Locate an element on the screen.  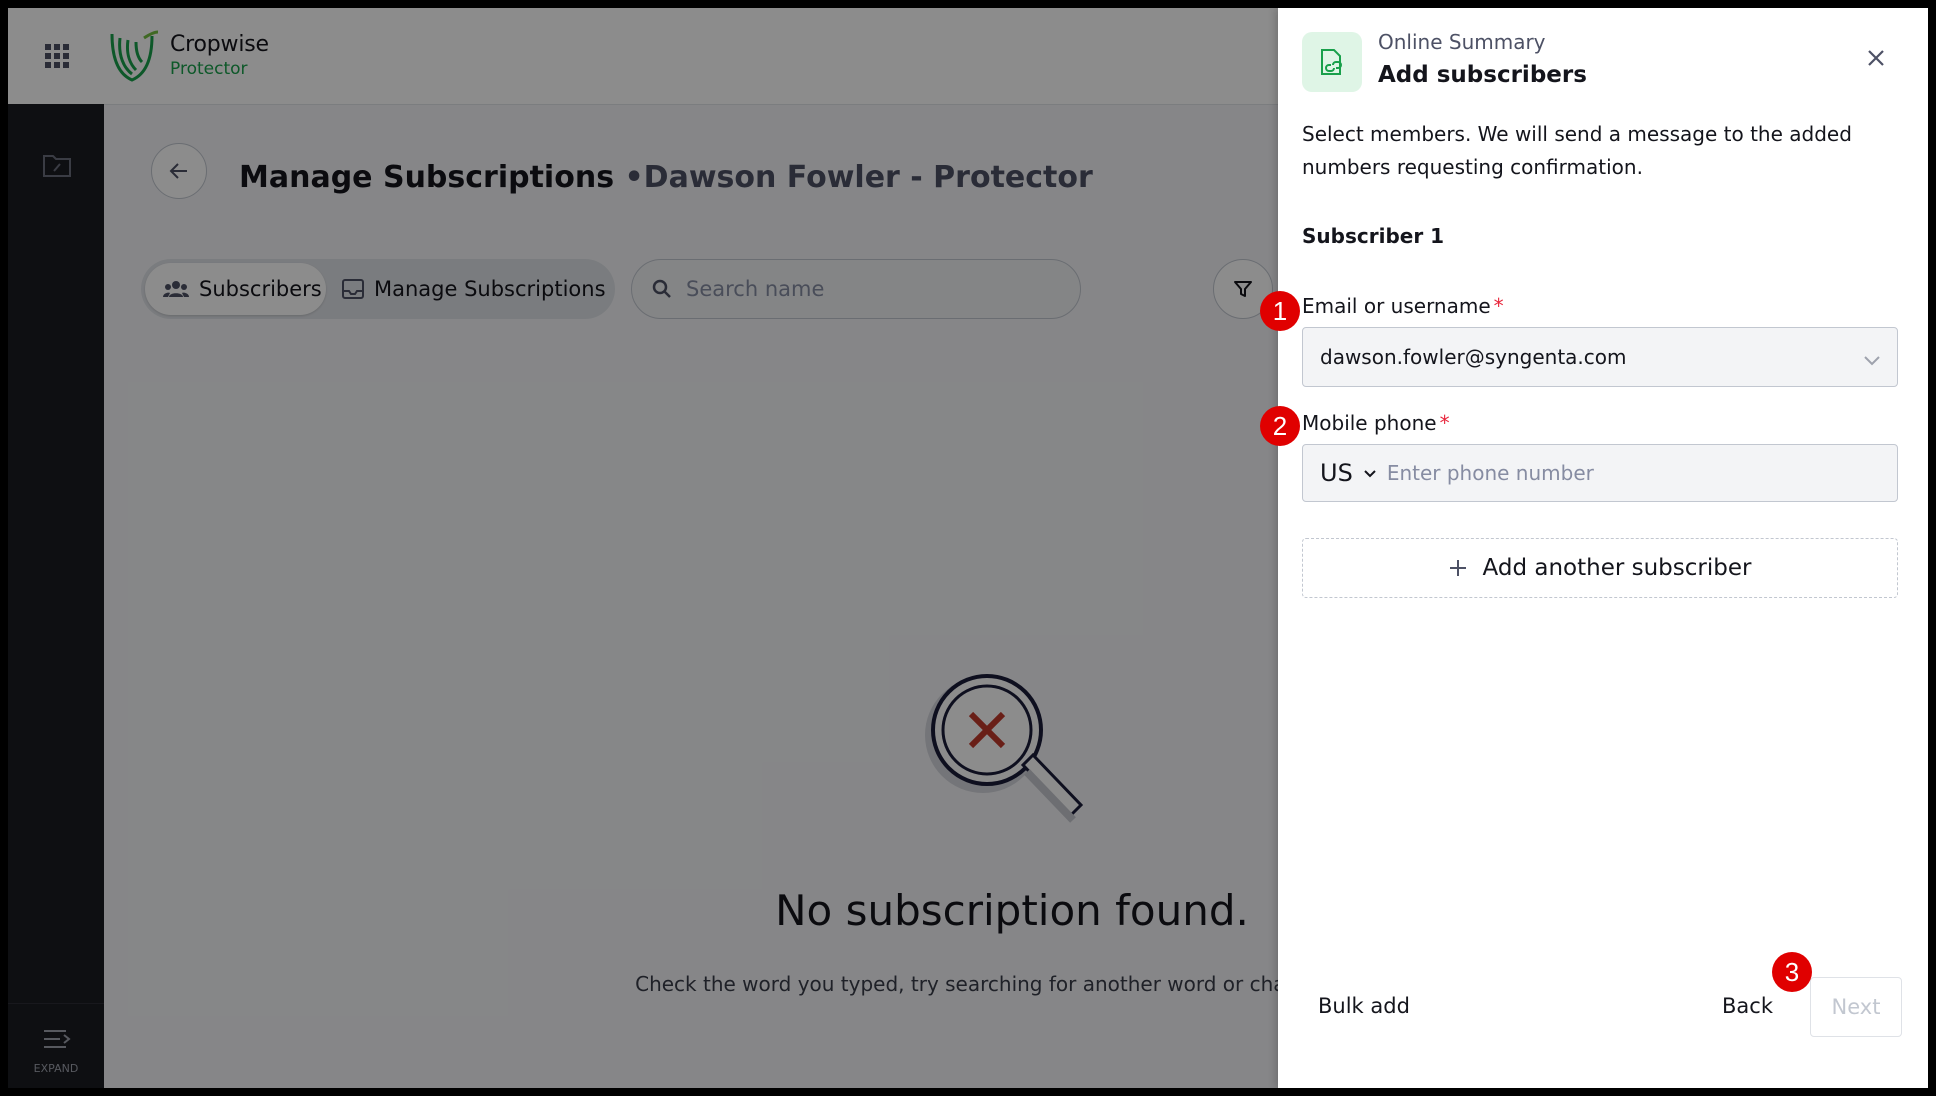
drawer-kicker: Online Summary is located at coordinates (1462, 42).